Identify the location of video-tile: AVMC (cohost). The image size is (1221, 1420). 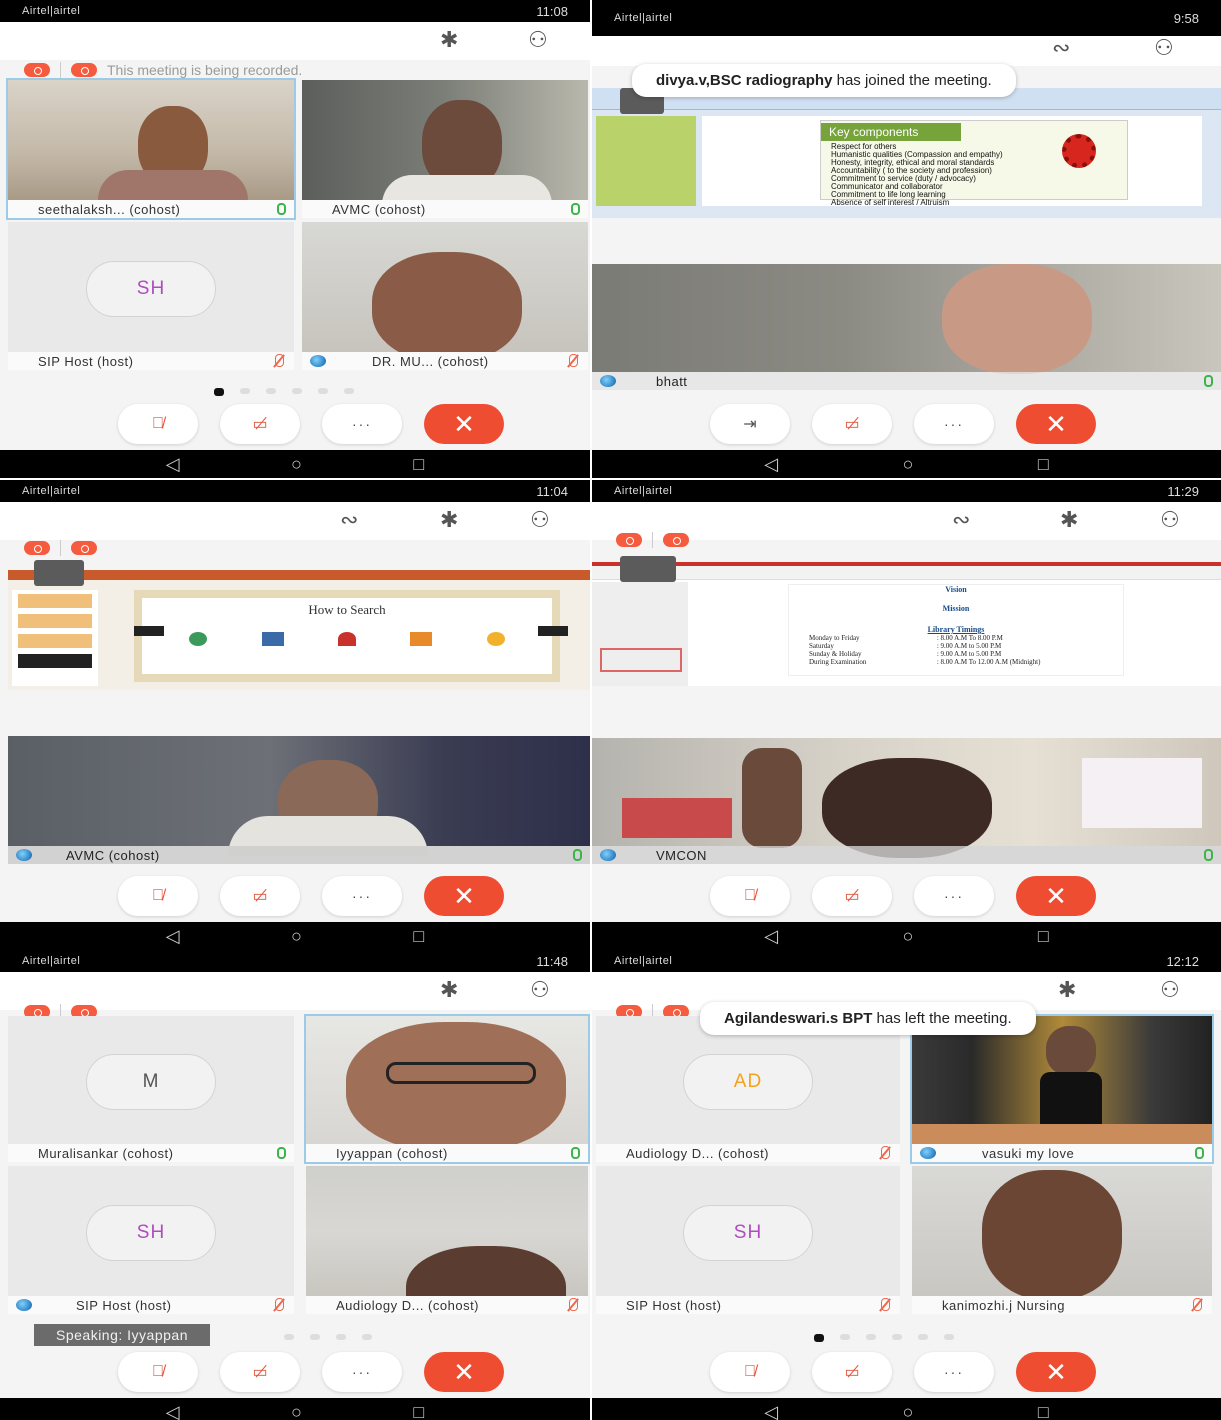
(445, 149).